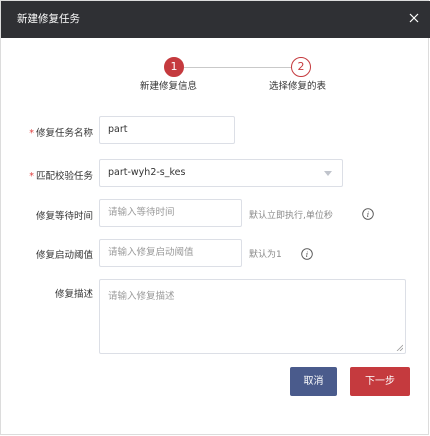  What do you see at coordinates (118, 129) in the screenshot?
I see `task-name-value: part` at bounding box center [118, 129].